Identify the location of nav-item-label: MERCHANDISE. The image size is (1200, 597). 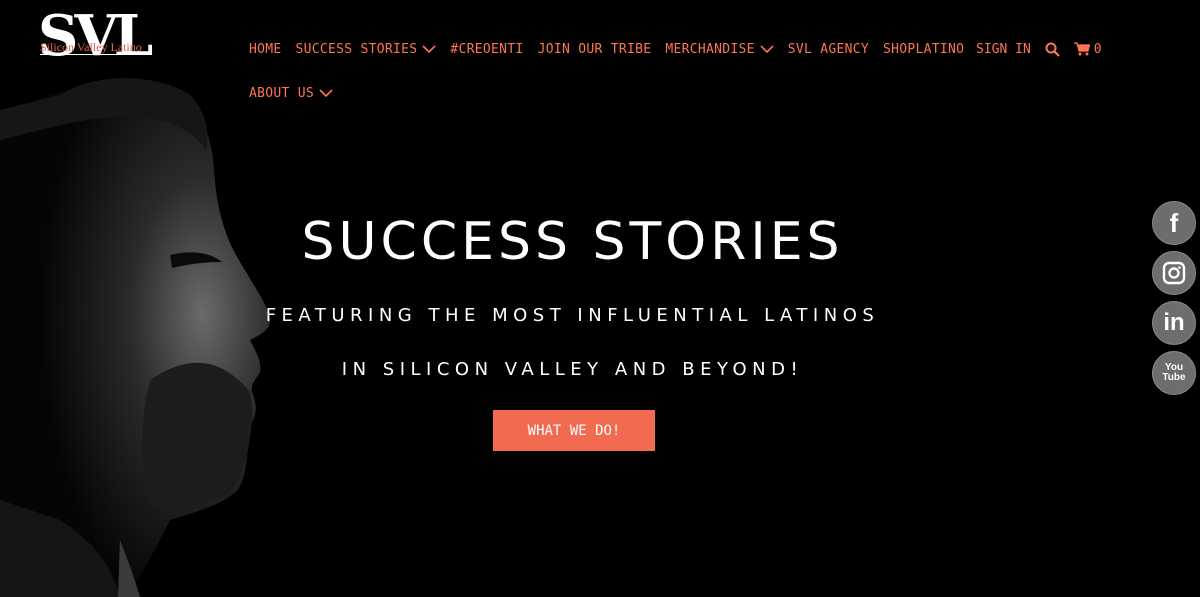
(710, 49).